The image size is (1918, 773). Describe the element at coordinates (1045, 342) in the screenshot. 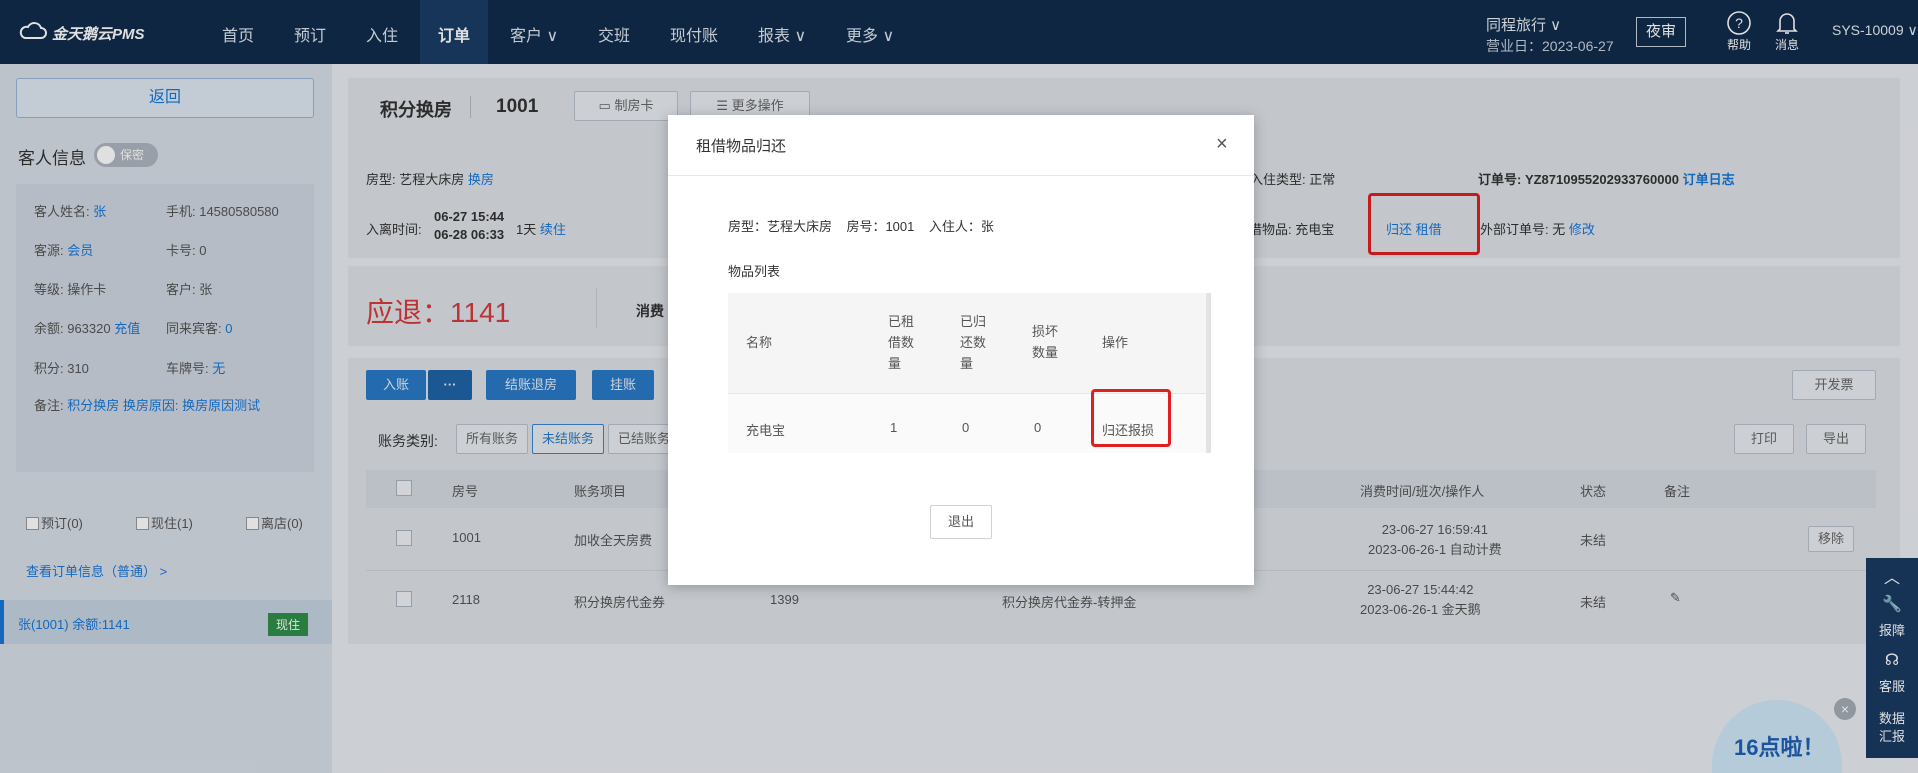

I see `col-damaged: 损坏数量` at that location.